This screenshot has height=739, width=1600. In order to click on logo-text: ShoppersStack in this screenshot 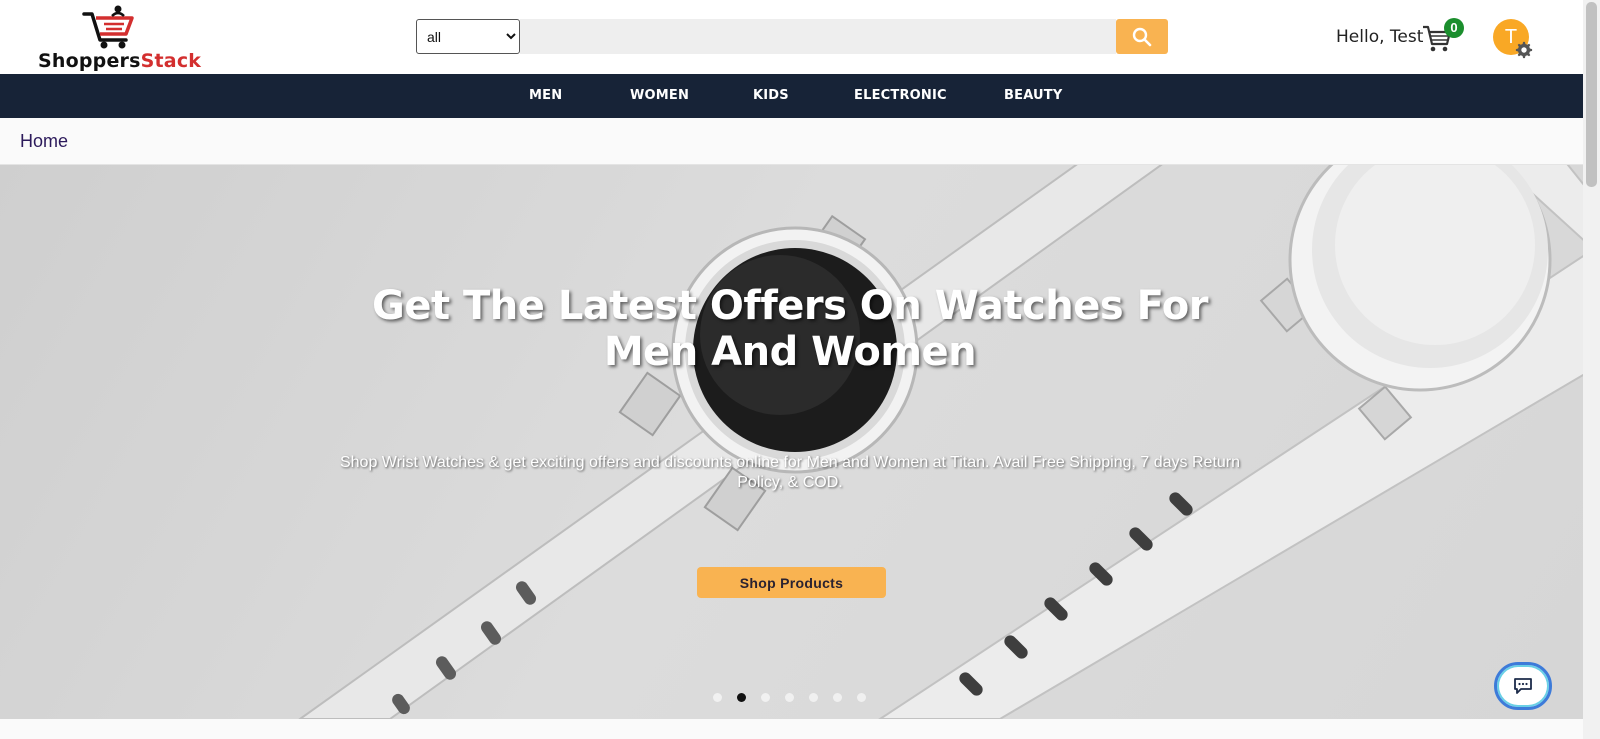, I will do `click(119, 61)`.